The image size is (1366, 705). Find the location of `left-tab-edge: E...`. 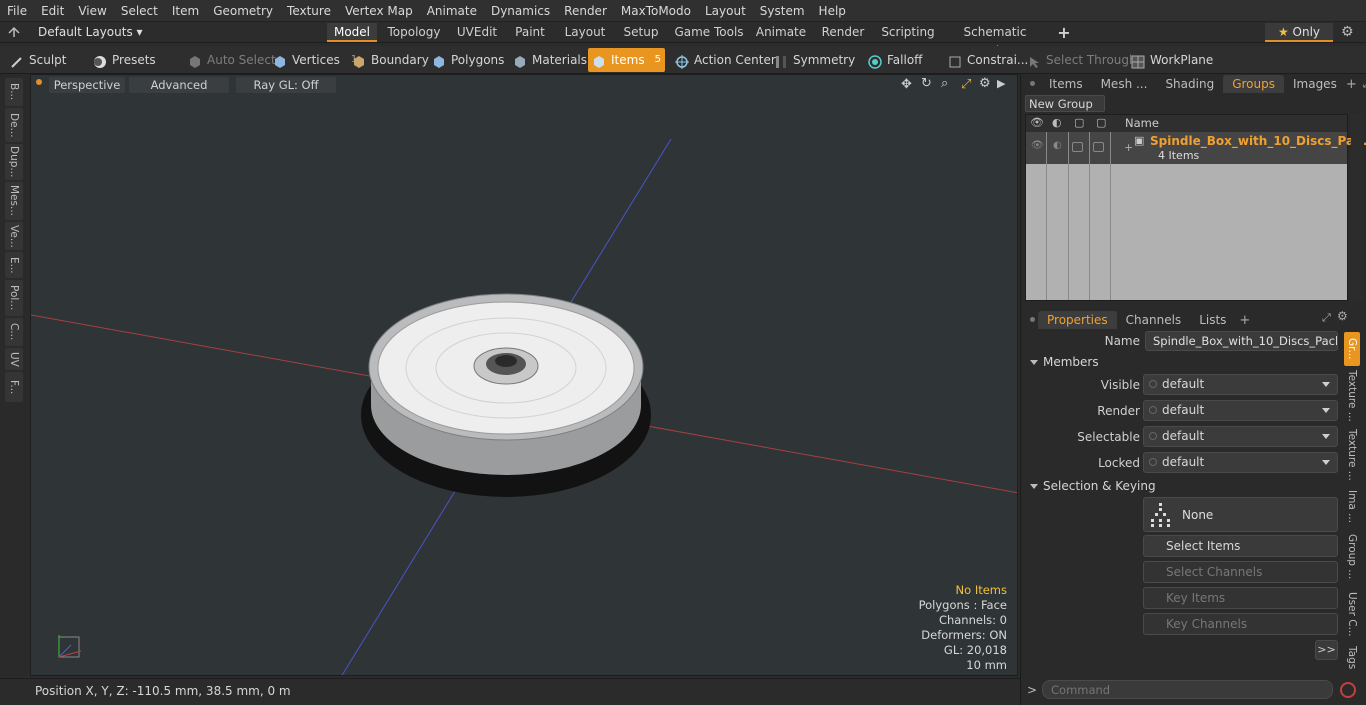

left-tab-edge: E... is located at coordinates (14, 265).